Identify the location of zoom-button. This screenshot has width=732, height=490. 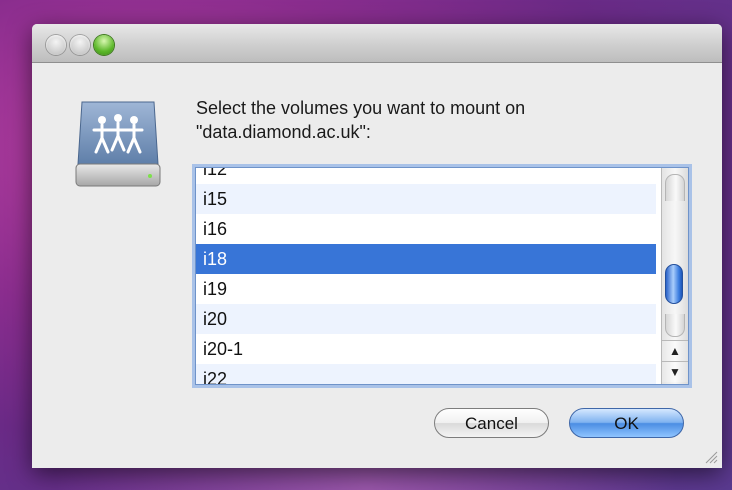
(104, 45).